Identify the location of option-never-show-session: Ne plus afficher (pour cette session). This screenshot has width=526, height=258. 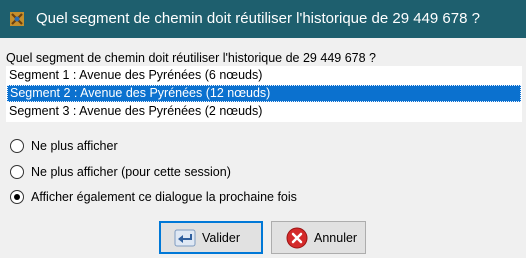
(120, 172).